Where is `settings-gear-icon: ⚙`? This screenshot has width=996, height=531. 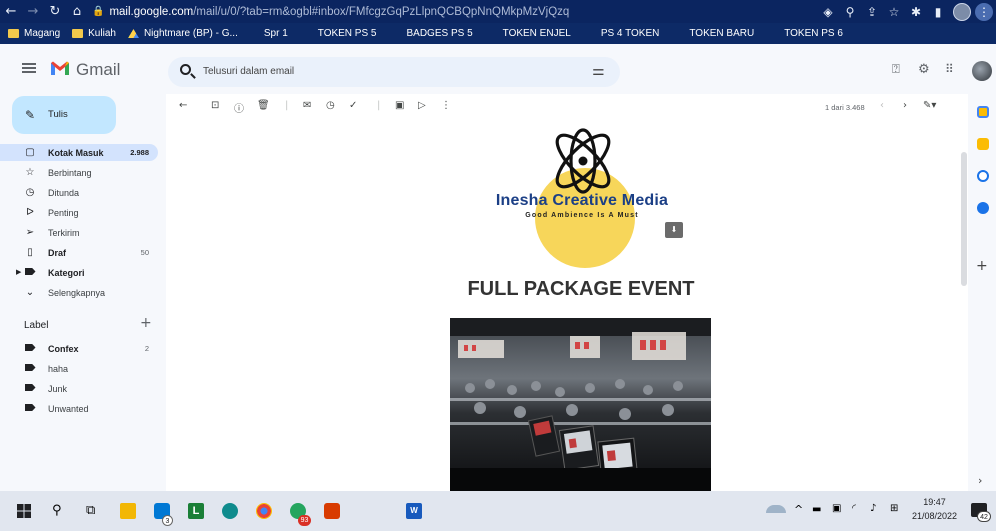 settings-gear-icon: ⚙ is located at coordinates (924, 69).